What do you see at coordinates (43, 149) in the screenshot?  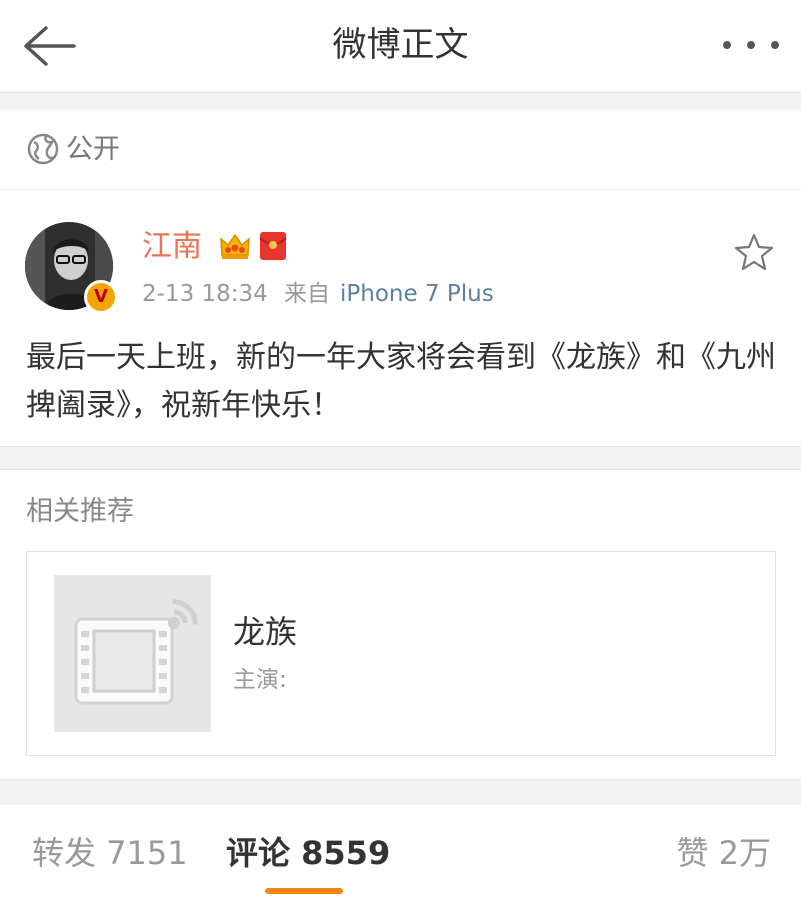 I see `globe-icon` at bounding box center [43, 149].